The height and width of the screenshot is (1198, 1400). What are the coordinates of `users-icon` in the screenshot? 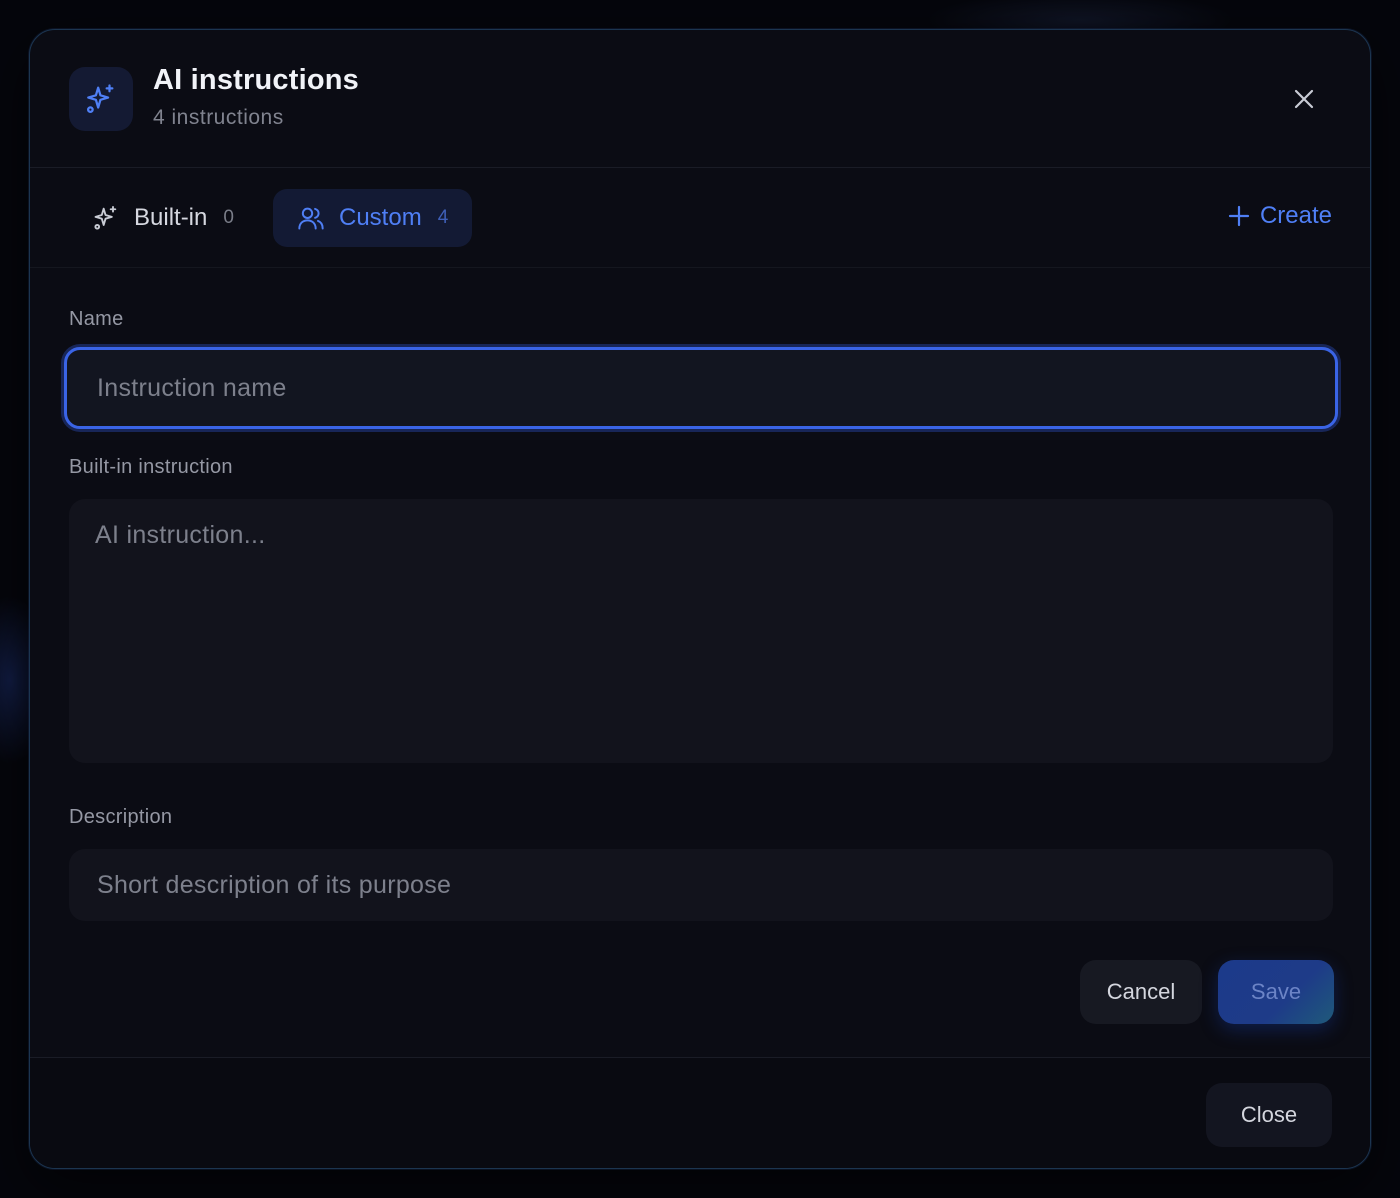 It's located at (311, 218).